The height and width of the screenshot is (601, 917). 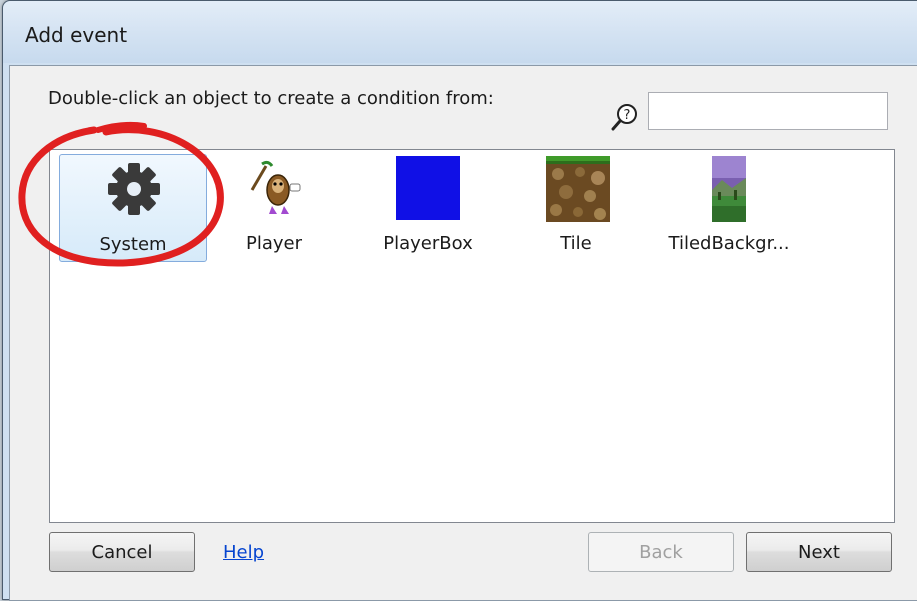 I want to click on next-button: Next, so click(x=819, y=552).